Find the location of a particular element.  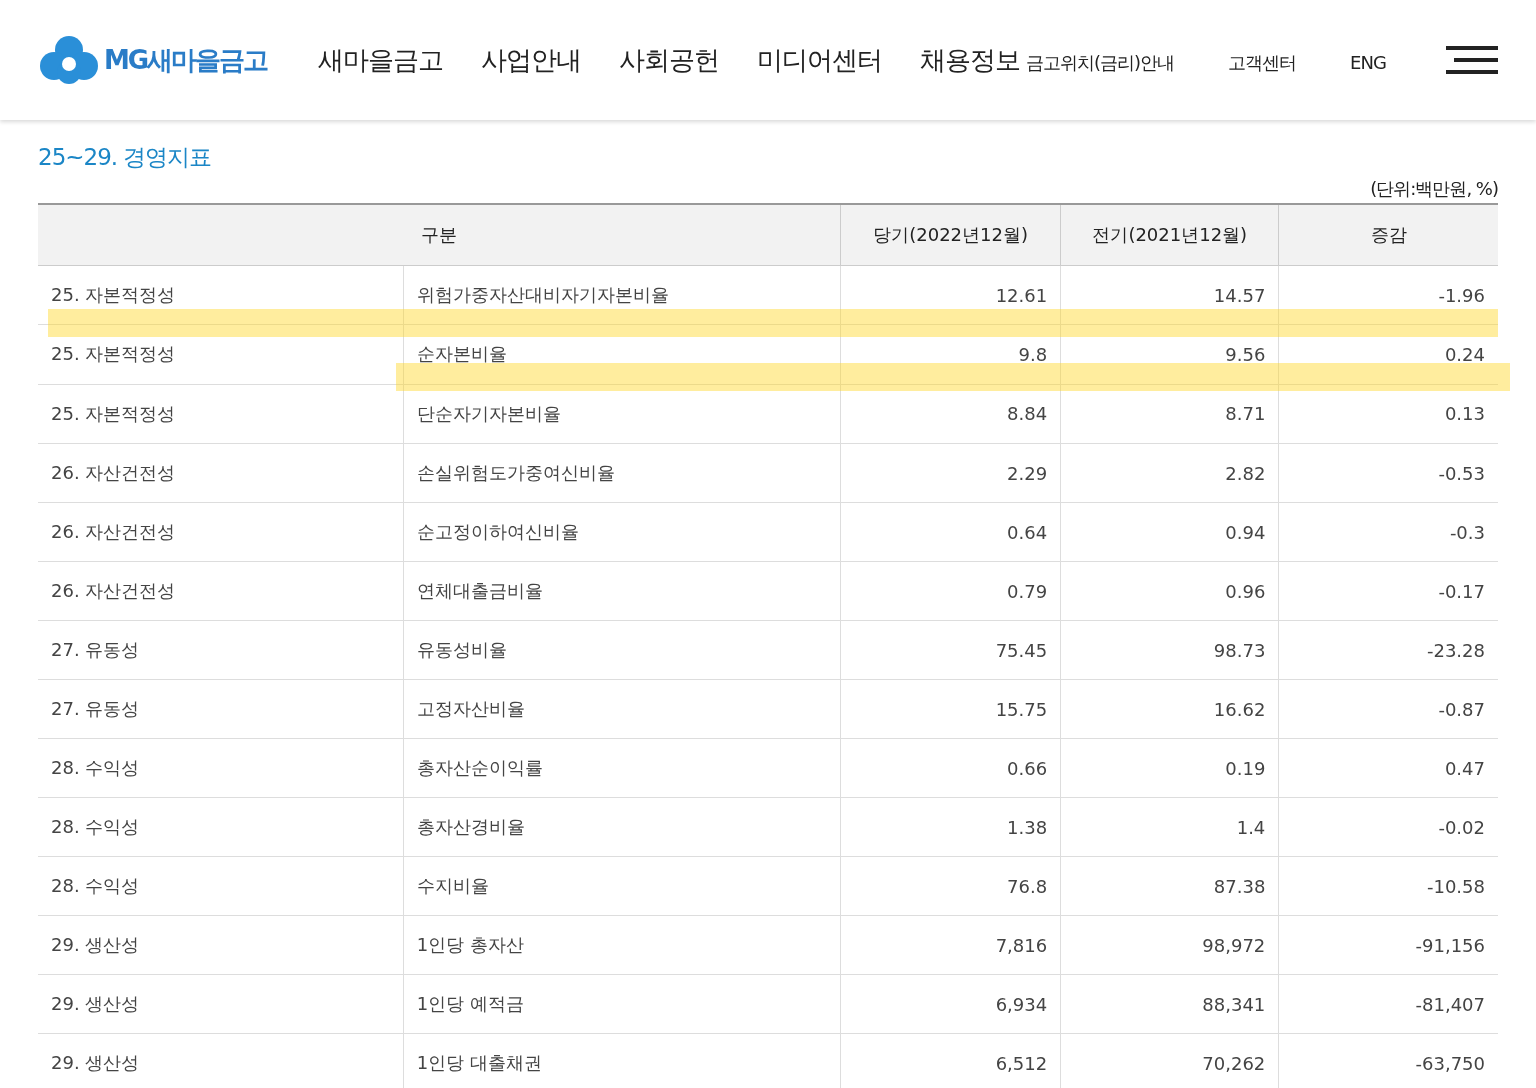

table-cell: 0.96 is located at coordinates (1169, 591).